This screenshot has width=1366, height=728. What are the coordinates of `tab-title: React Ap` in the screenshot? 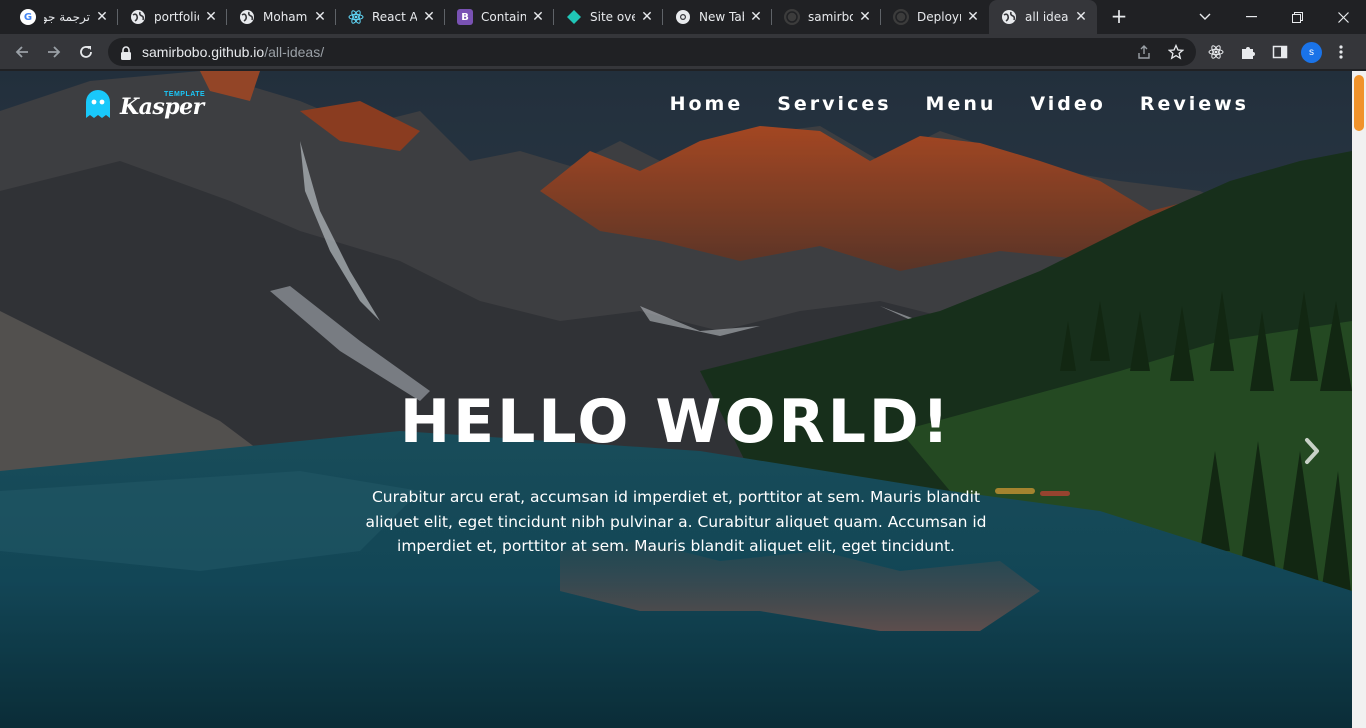 It's located at (394, 17).